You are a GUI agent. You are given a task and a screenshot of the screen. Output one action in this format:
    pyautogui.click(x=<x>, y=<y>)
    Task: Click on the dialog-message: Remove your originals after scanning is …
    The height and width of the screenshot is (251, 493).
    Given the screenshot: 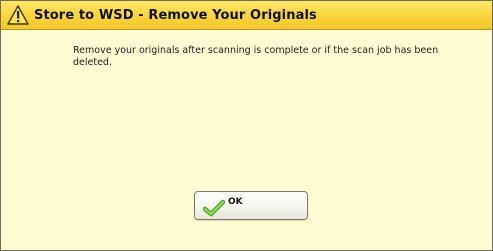 What is the action you would take?
    pyautogui.click(x=256, y=56)
    